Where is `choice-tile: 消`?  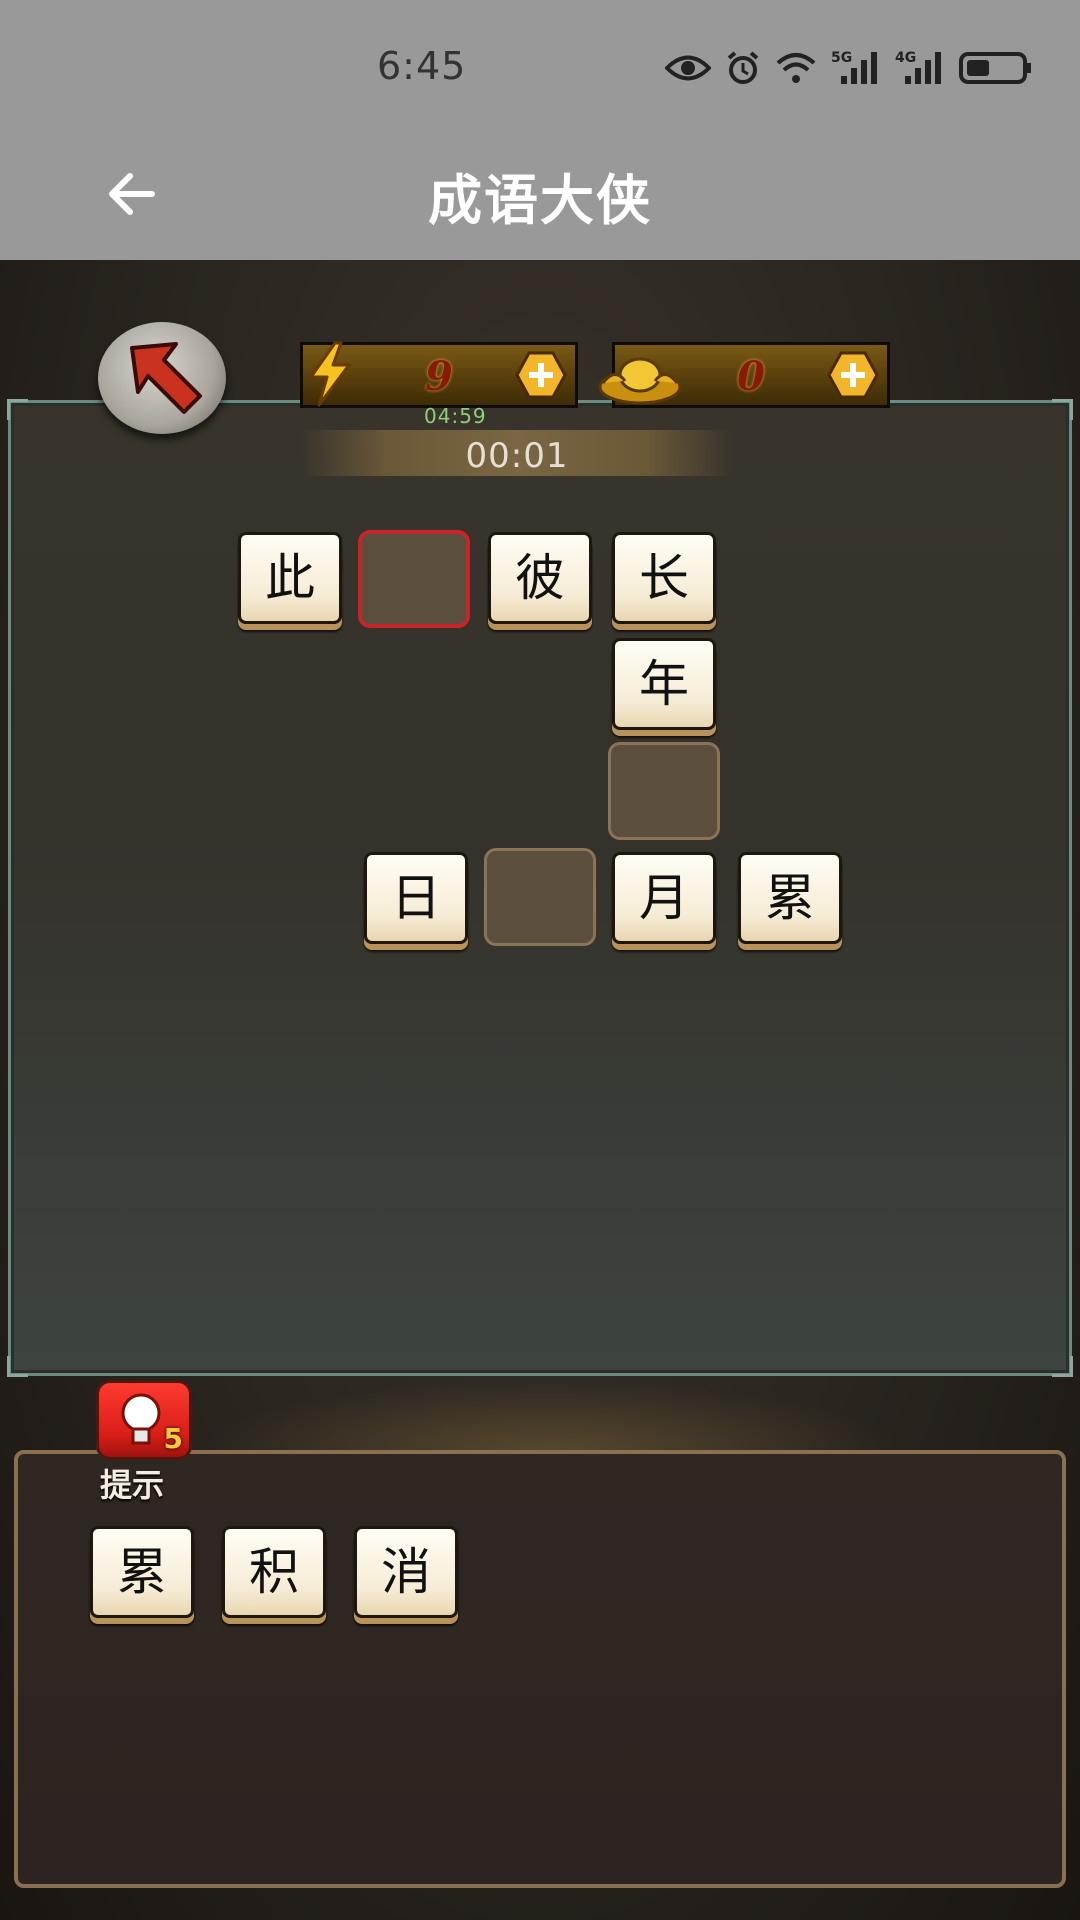 choice-tile: 消 is located at coordinates (406, 1572).